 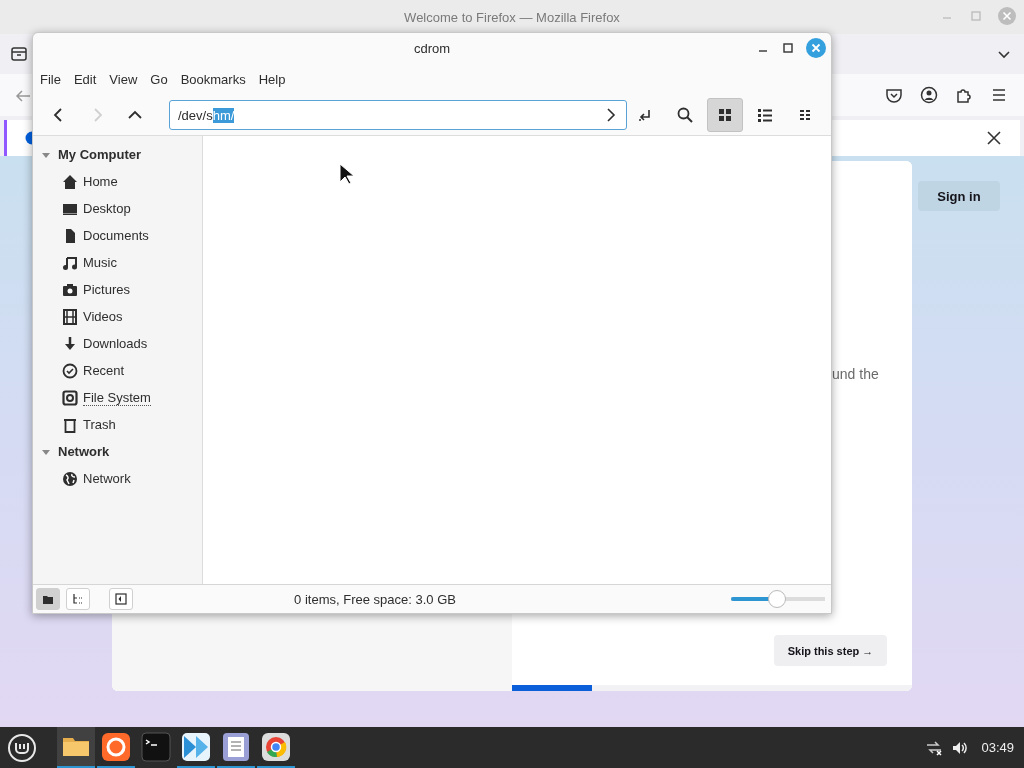 I want to click on menu-logo-icon, so click(x=22, y=747).